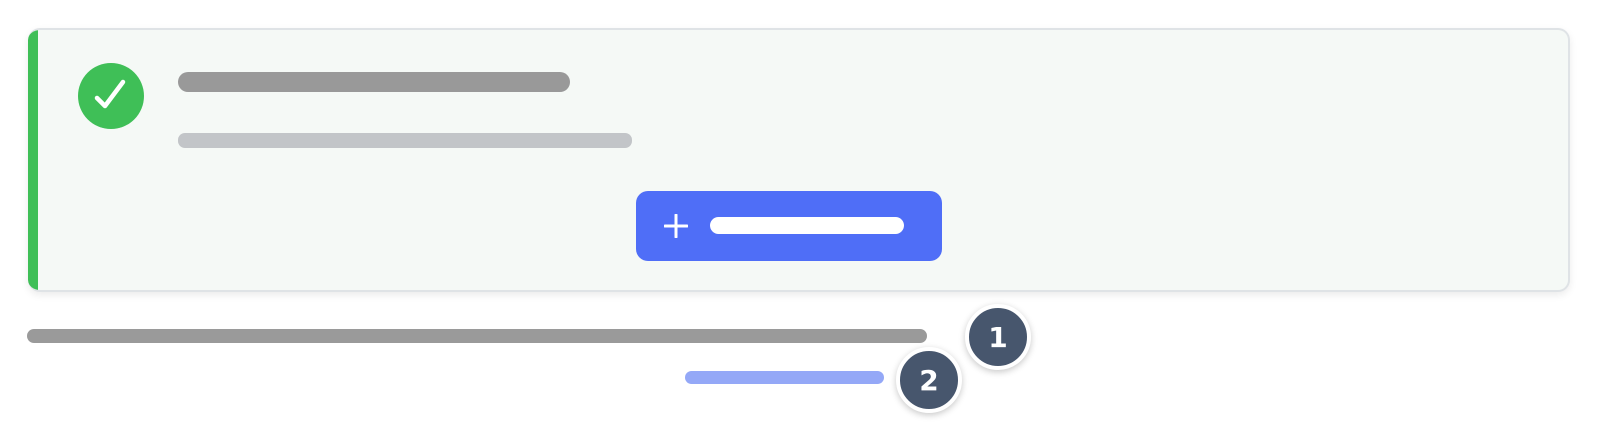 This screenshot has width=1600, height=432. What do you see at coordinates (477, 336) in the screenshot?
I see `footer-text` at bounding box center [477, 336].